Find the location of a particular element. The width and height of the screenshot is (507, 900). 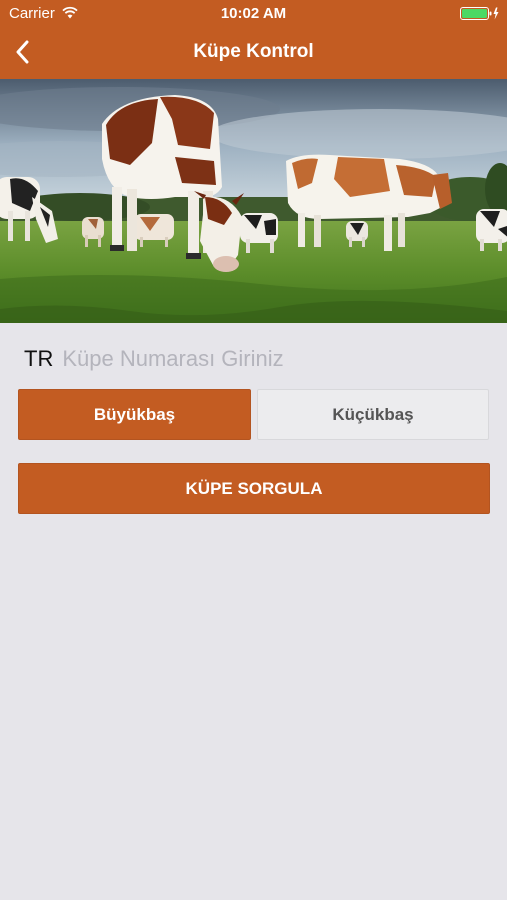

country-prefix: TR is located at coordinates (39, 358).